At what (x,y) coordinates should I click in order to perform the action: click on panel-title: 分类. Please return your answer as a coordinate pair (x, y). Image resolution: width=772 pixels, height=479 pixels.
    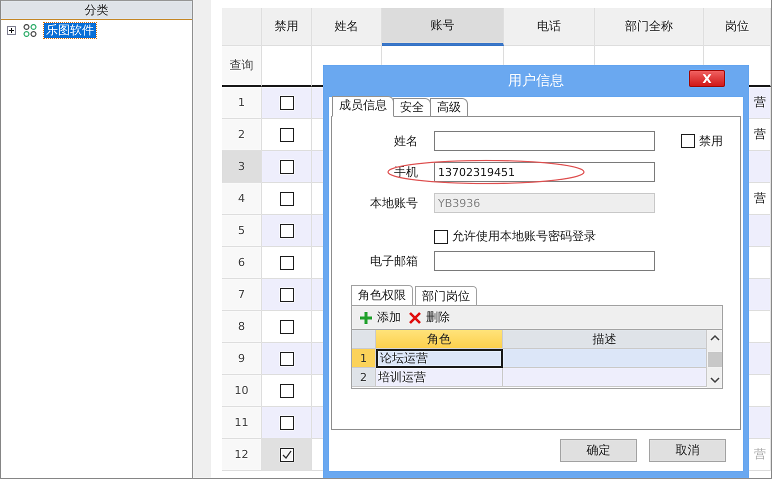
    Looking at the image, I should click on (96, 10).